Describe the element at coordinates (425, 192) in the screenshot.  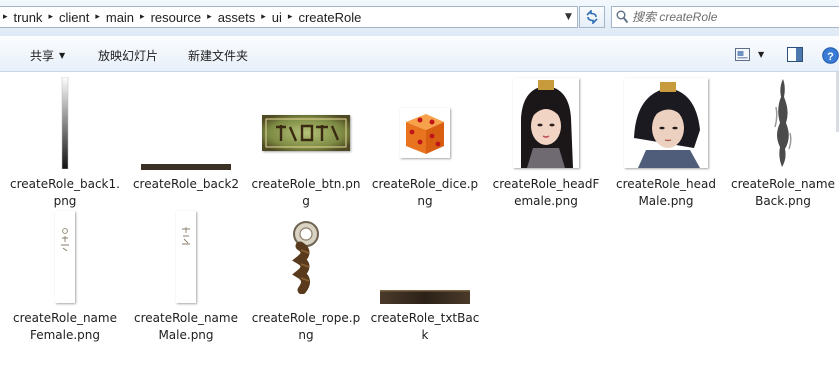
I see `file-name: createRole_dice.png` at that location.